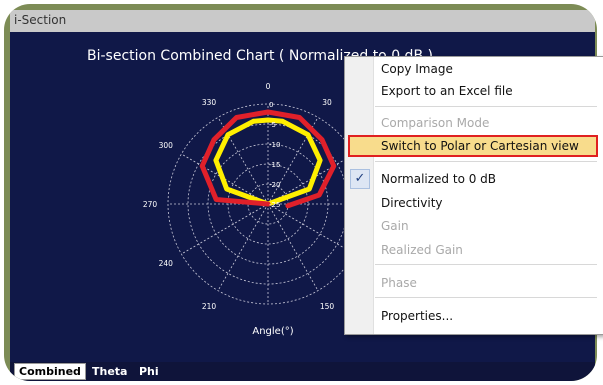 This screenshot has height=385, width=603. Describe the element at coordinates (435, 123) in the screenshot. I see `menu-item-label: Comparison Mode` at that location.